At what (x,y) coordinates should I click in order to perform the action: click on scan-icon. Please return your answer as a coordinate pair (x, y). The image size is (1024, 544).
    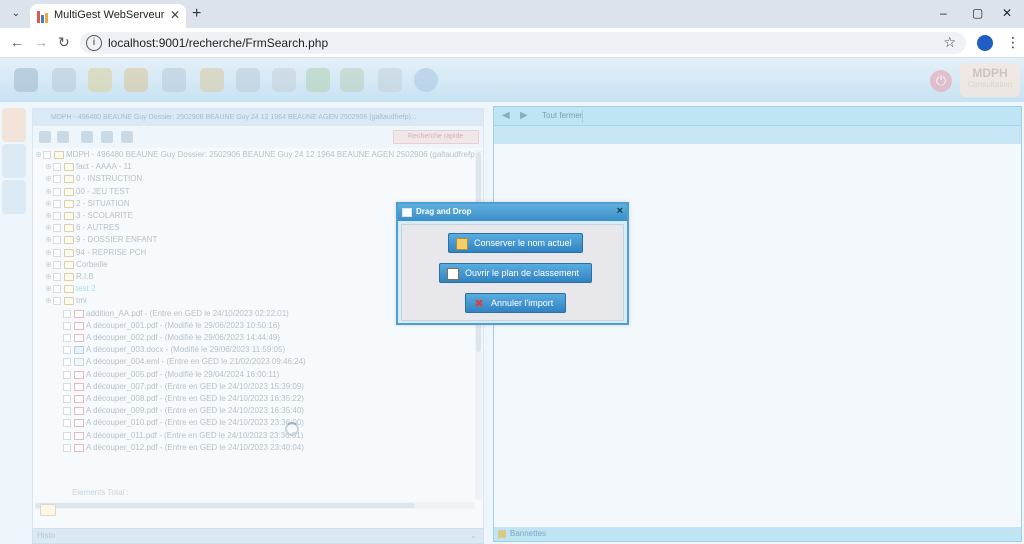
    Looking at the image, I should click on (352, 80).